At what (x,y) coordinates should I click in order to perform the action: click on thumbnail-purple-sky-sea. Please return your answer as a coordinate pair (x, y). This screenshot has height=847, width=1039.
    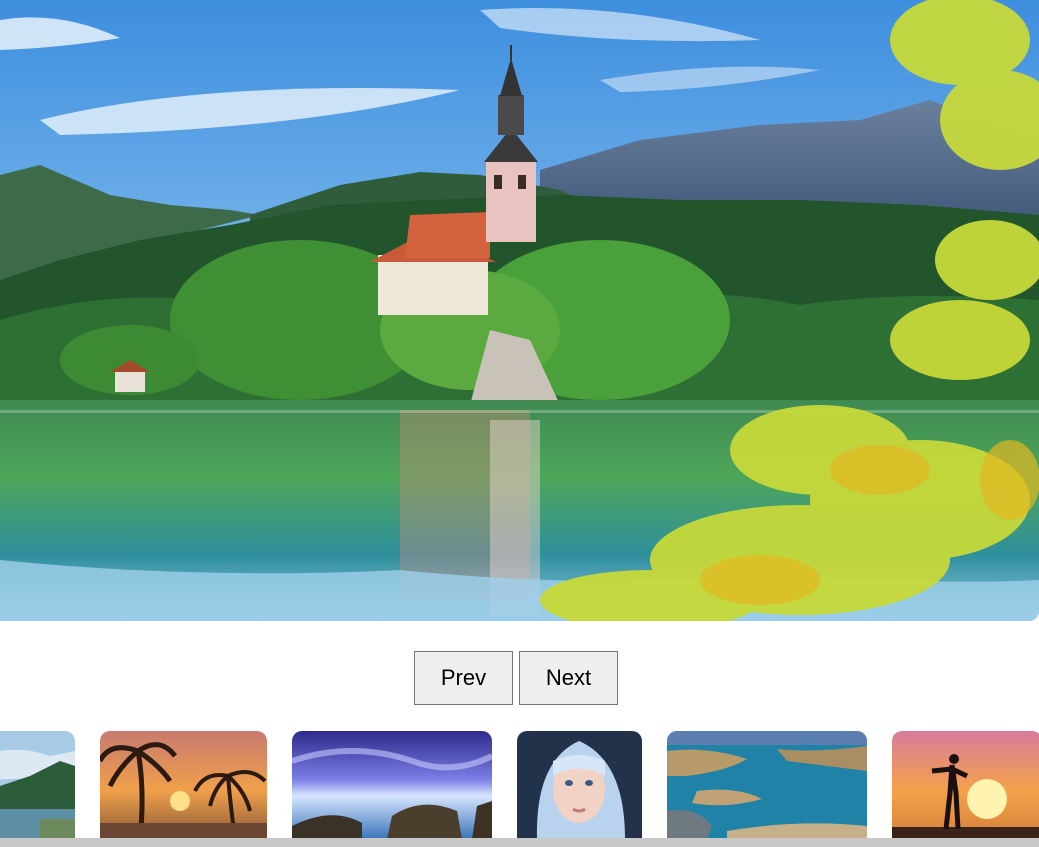
    Looking at the image, I should click on (392, 785).